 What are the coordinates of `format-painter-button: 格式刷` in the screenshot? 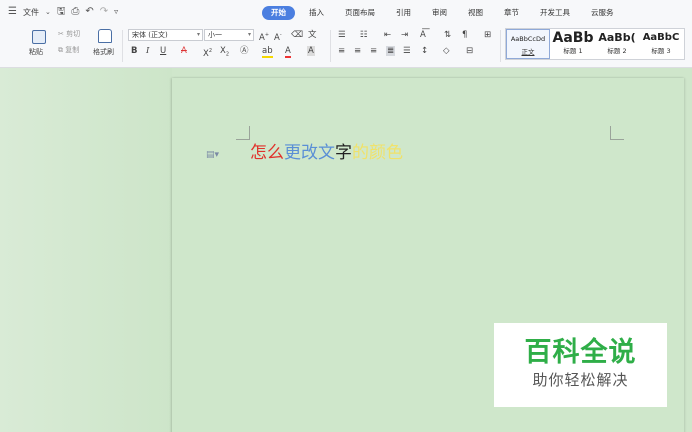 It's located at (103, 52).